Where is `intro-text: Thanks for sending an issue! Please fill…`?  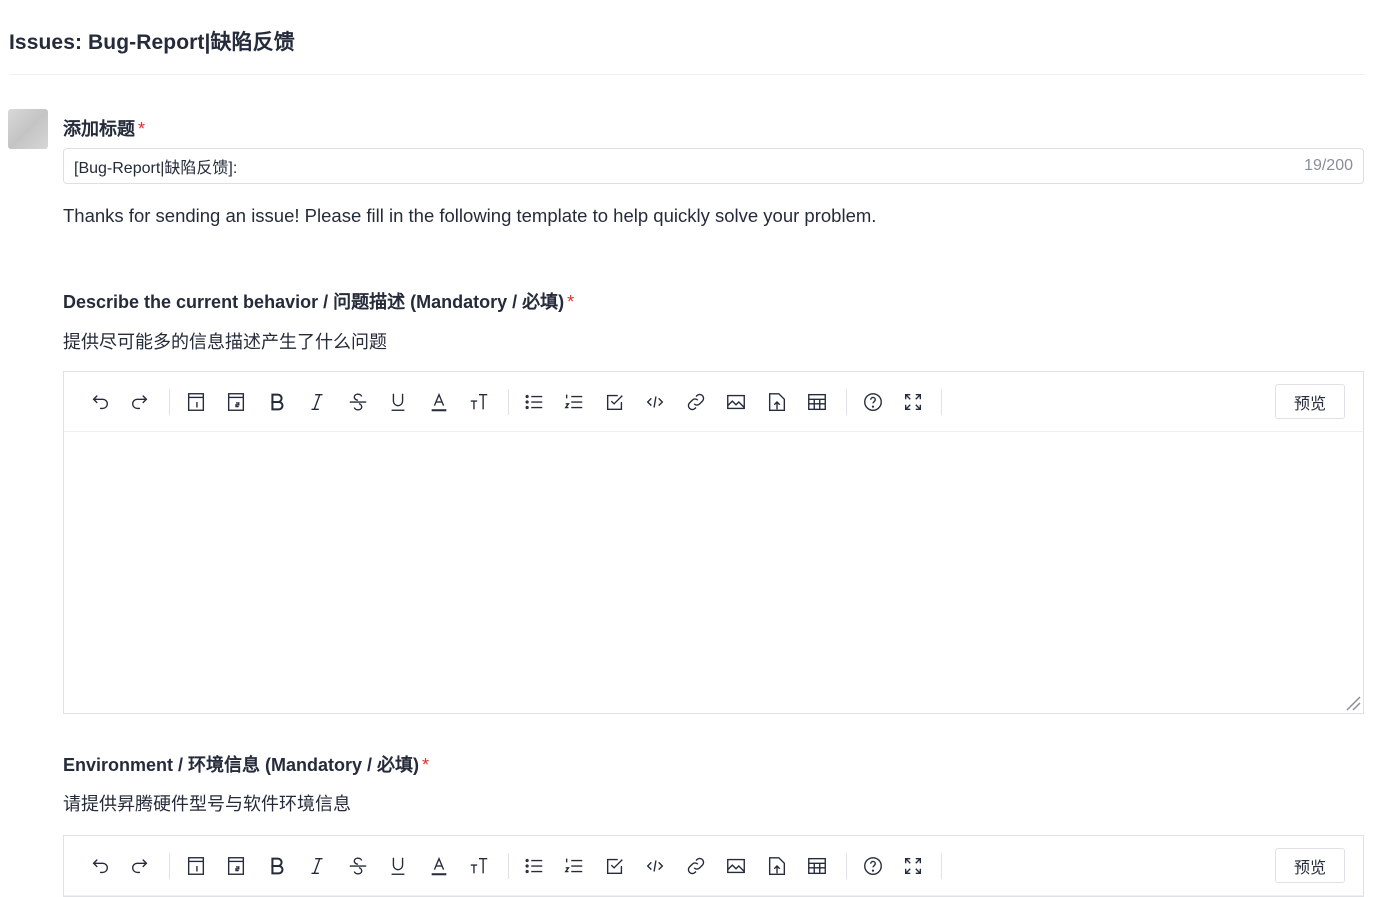 intro-text: Thanks for sending an issue! Please fill… is located at coordinates (470, 215).